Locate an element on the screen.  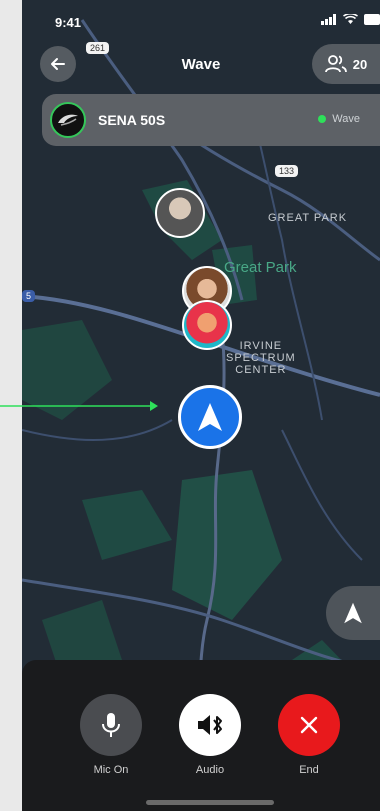
status-bar: 9:41 is located at coordinates (201, 22).